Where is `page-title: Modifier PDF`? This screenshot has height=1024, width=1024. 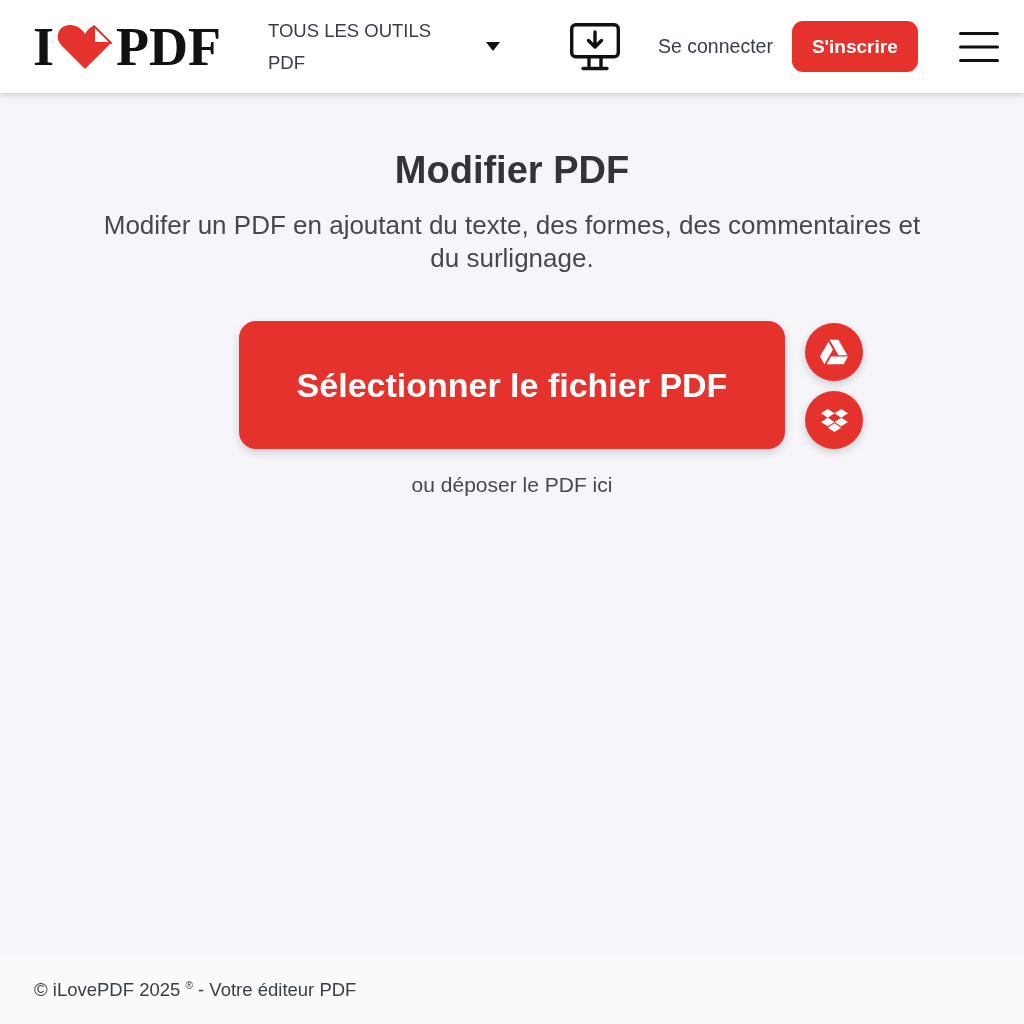
page-title: Modifier PDF is located at coordinates (512, 170).